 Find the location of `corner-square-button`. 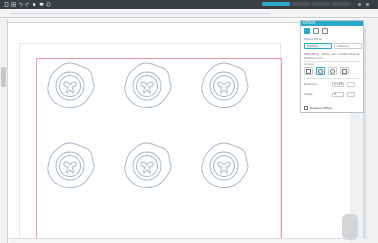

corner-square-button is located at coordinates (308, 71).